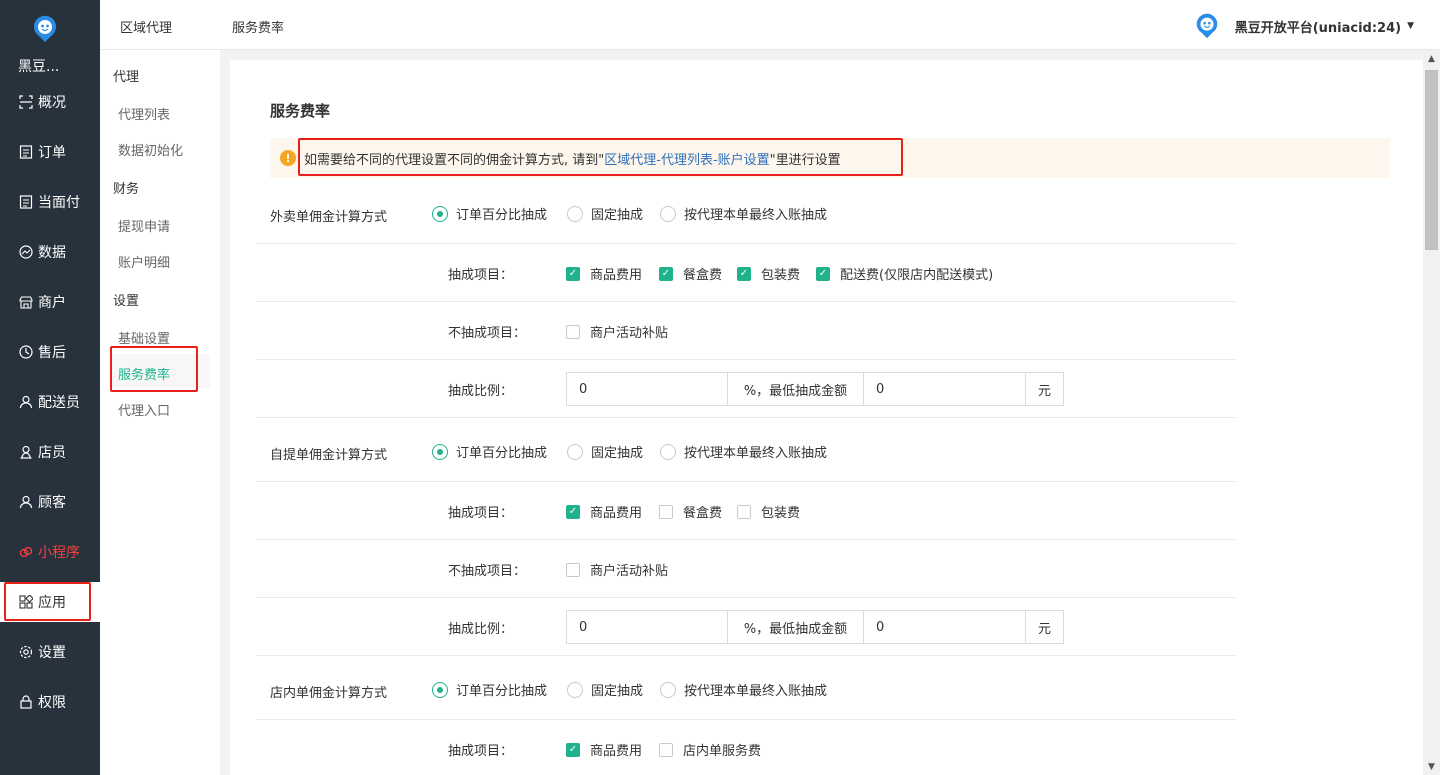 The image size is (1440, 775). I want to click on nav-customer-label: 顾客, so click(52, 503).